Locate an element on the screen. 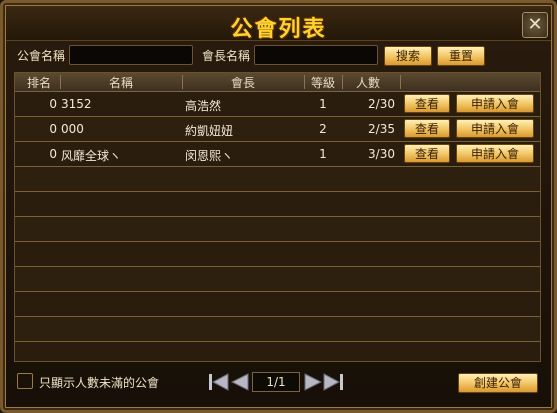 This screenshot has height=413, width=557. guild-name-input is located at coordinates (131, 55).